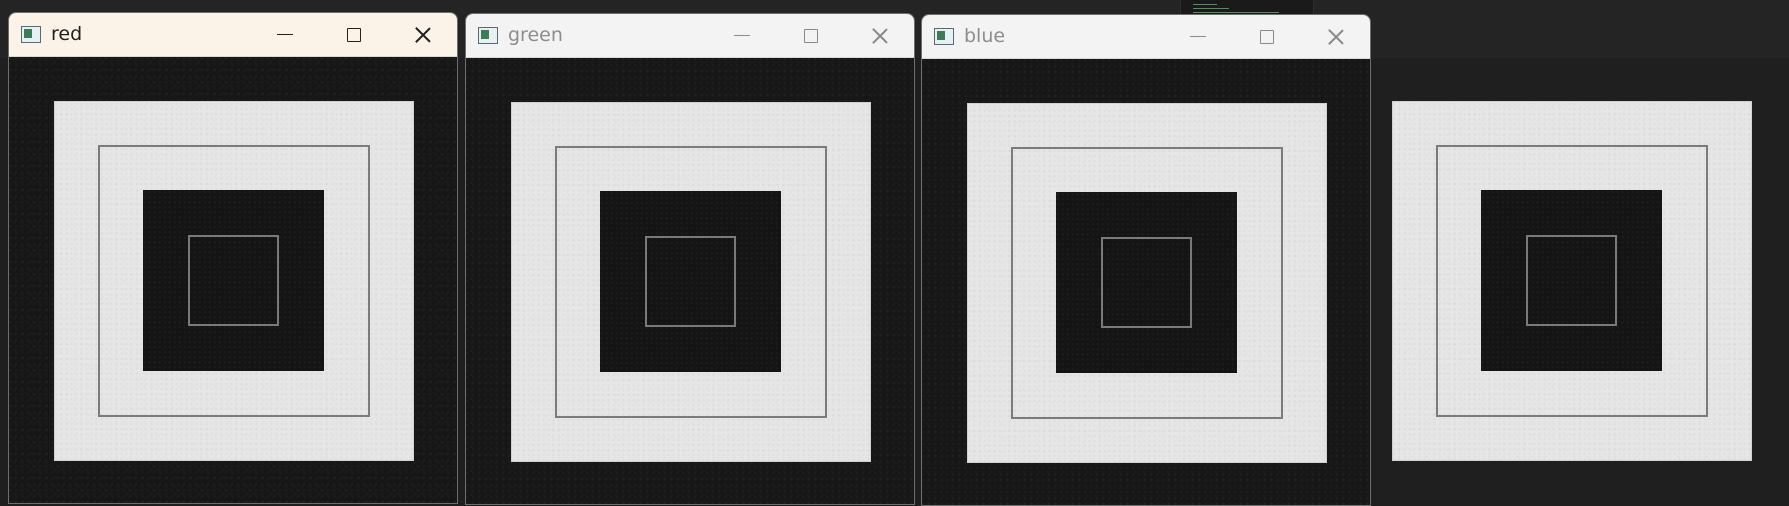  What do you see at coordinates (233, 35) in the screenshot?
I see `red-window-titlebar: red` at bounding box center [233, 35].